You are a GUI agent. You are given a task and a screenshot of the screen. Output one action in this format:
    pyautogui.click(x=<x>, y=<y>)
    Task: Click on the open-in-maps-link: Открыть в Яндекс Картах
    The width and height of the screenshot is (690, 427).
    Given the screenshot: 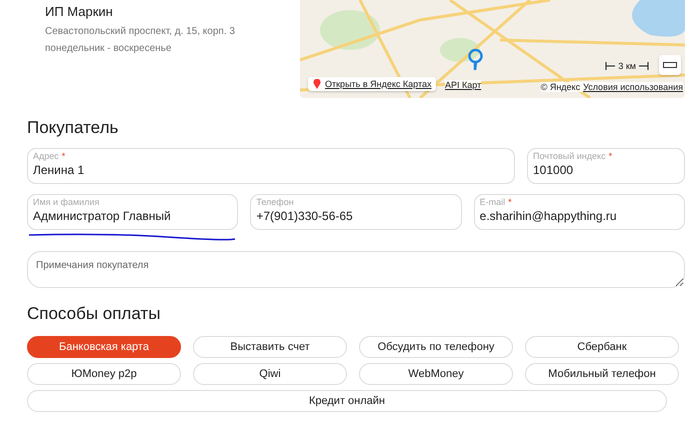 What is the action you would take?
    pyautogui.click(x=372, y=84)
    